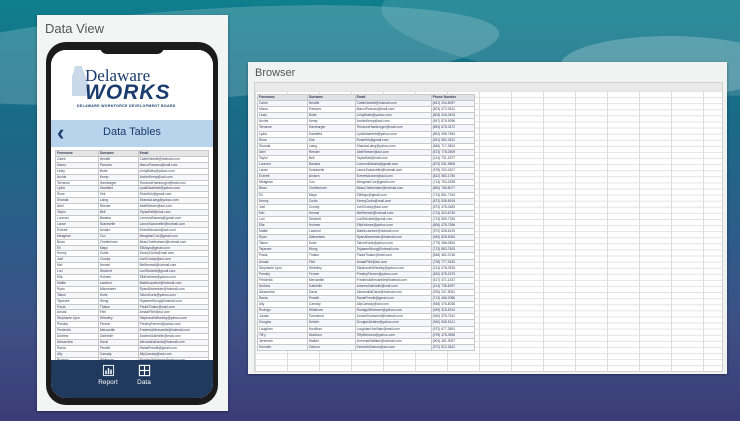 The width and height of the screenshot is (740, 421). I want to click on nav-report-button: Report, so click(108, 375).